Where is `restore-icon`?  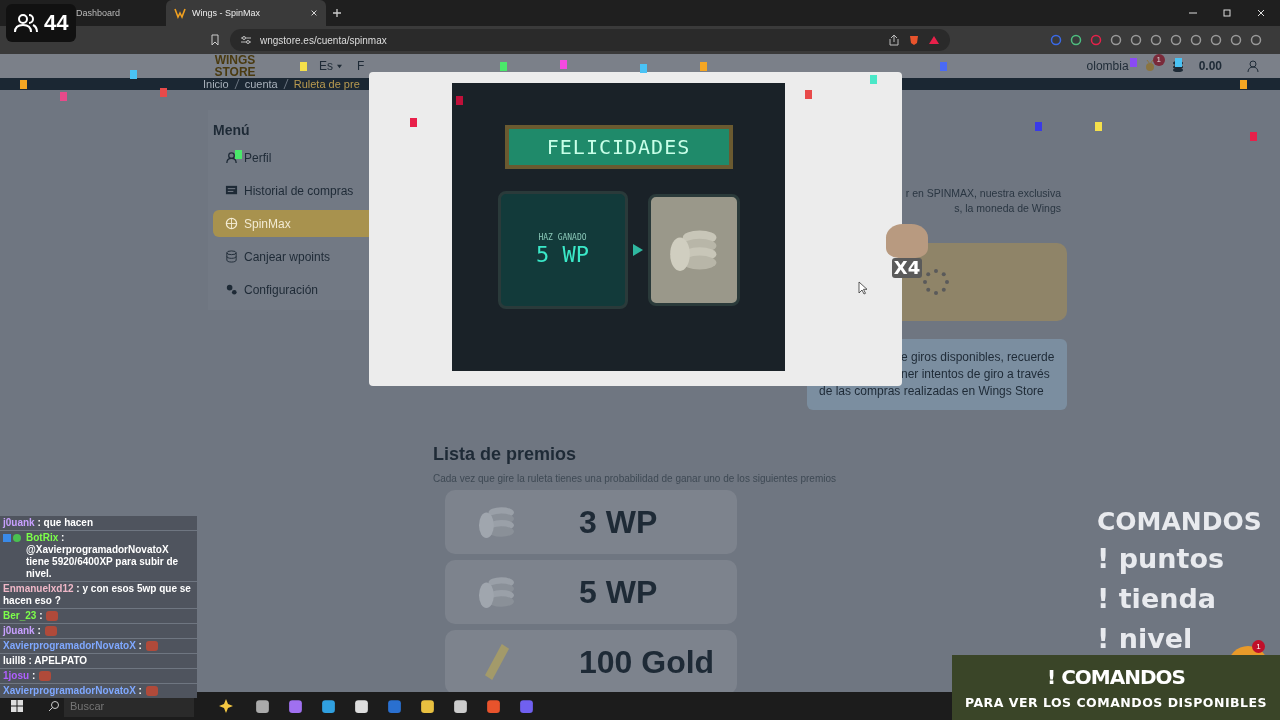 restore-icon is located at coordinates (1227, 13).